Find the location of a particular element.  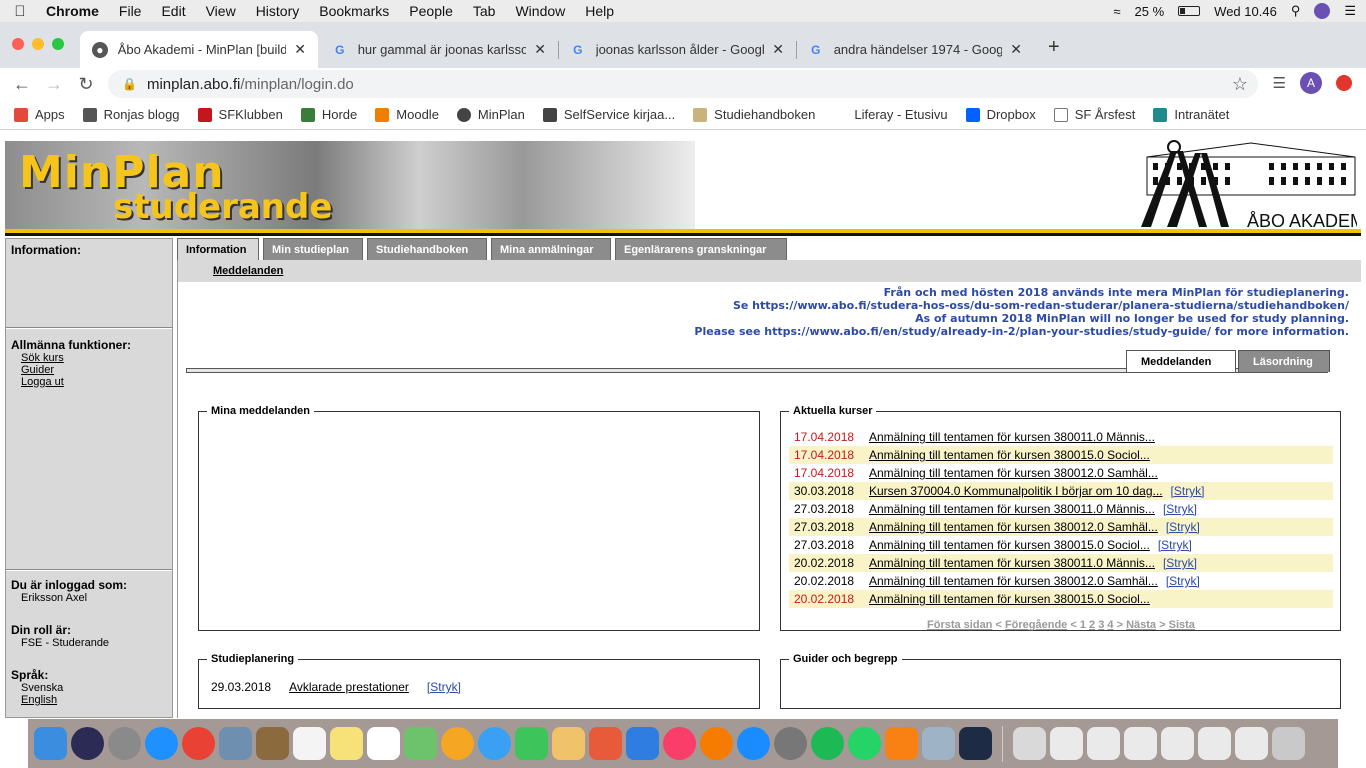

messages-icon is located at coordinates (494, 743).